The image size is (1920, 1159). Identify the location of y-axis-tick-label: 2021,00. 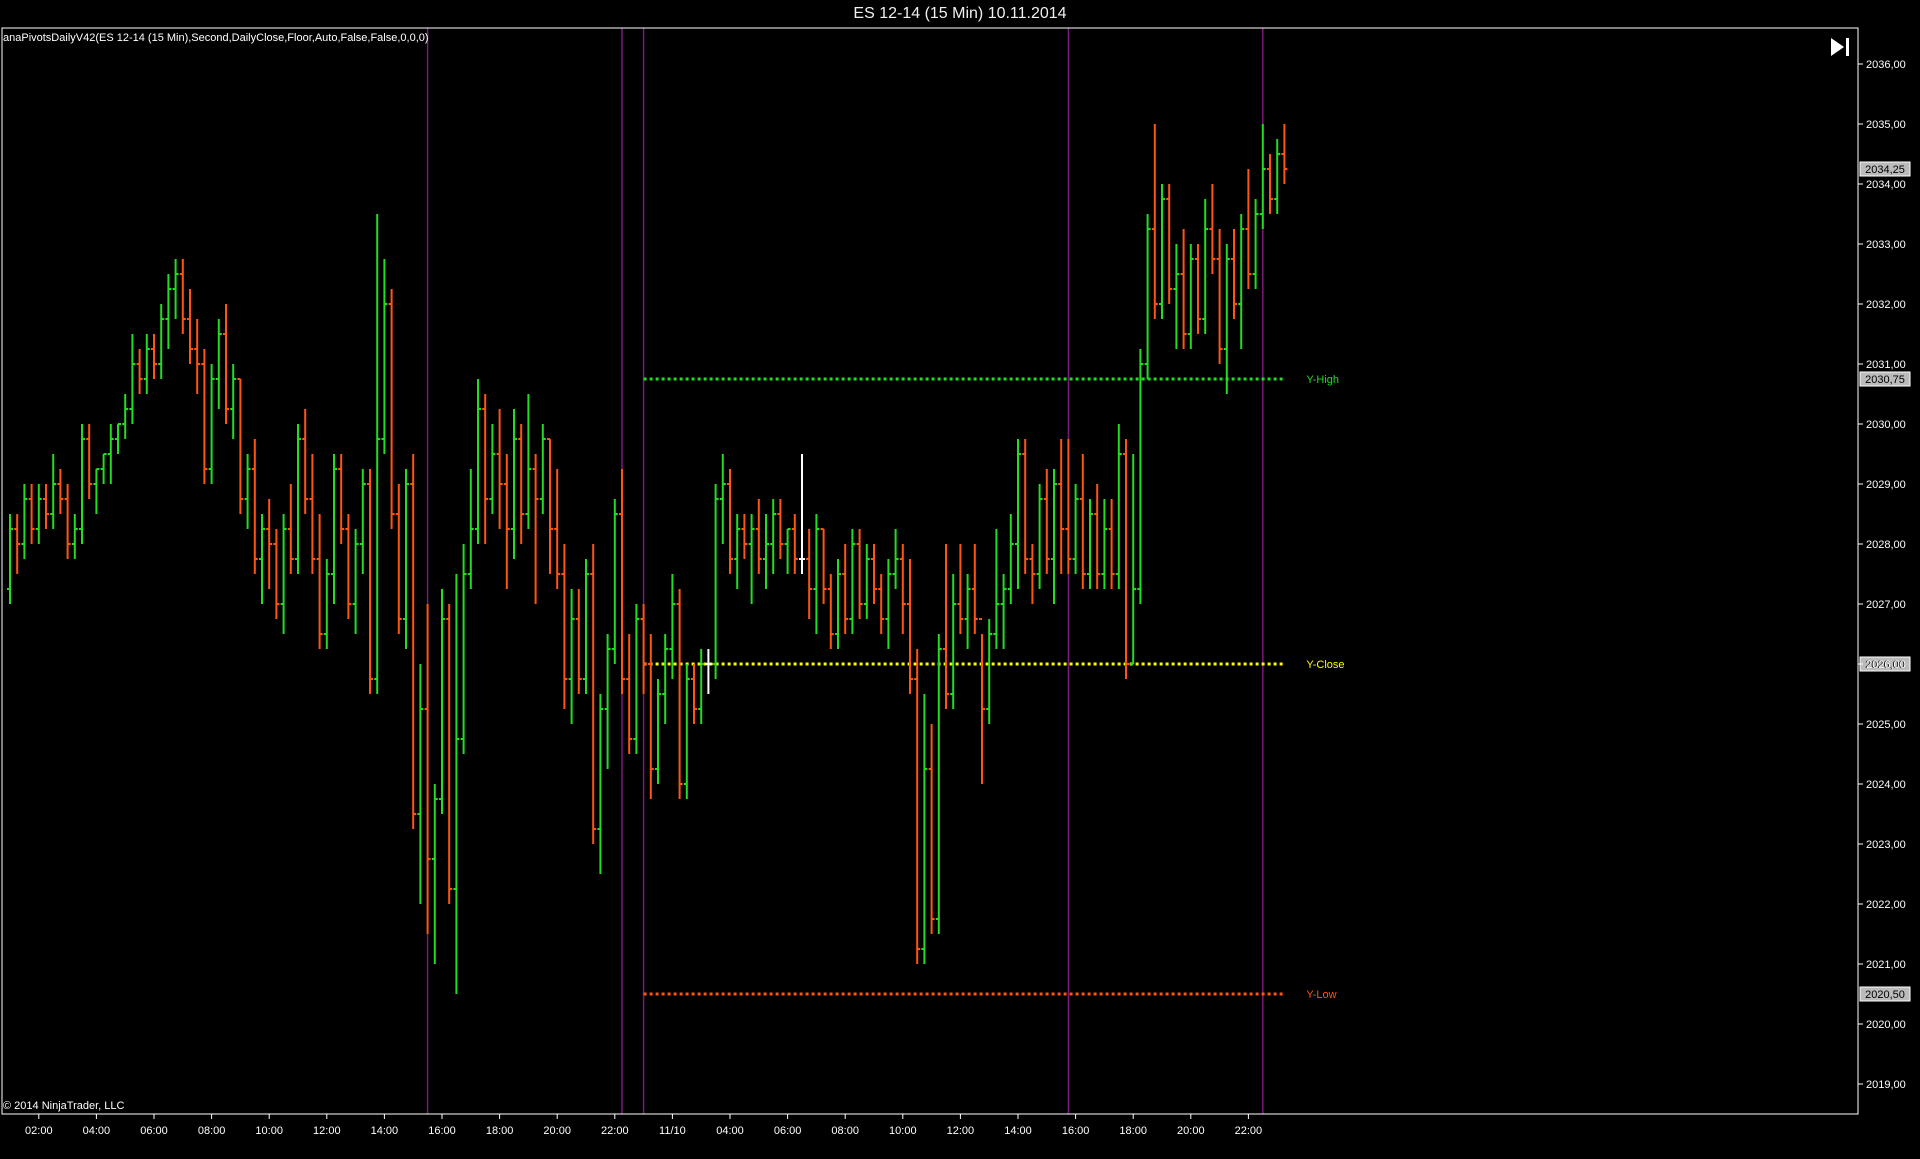
(1886, 965).